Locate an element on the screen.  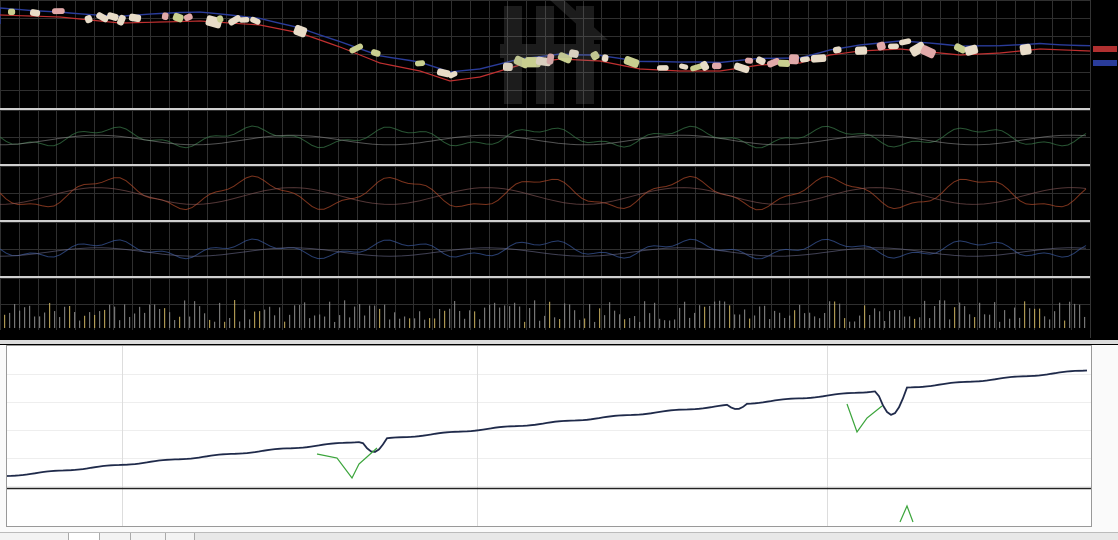
volume-histogram-svg is located at coordinates (545, 304).